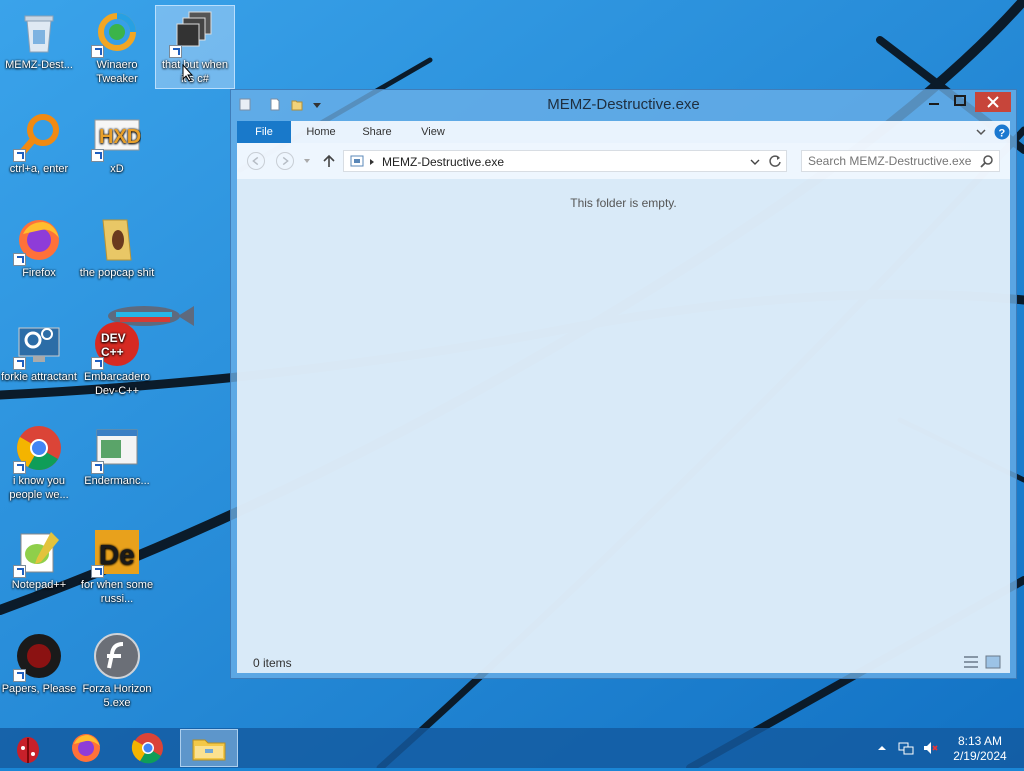 The height and width of the screenshot is (771, 1024). Describe the element at coordinates (623, 132) in the screenshot. I see `ribbon-tabs: File Home Share View ?` at that location.